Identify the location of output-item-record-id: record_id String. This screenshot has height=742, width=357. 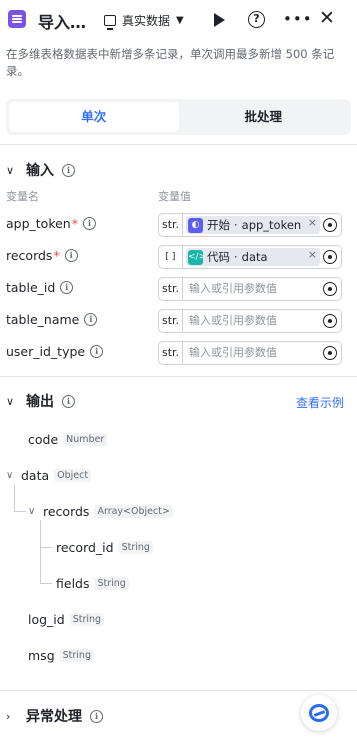
(104, 547).